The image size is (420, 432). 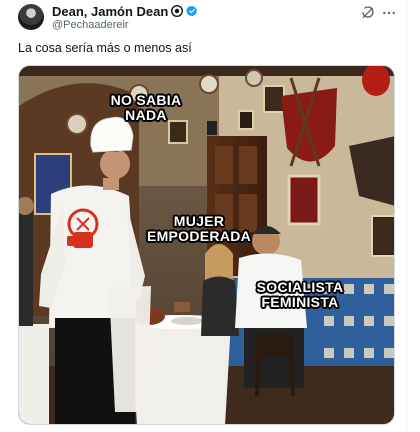 What do you see at coordinates (146, 107) in the screenshot?
I see `meme-label-no-sabia-nada: NO SABIA NADA` at bounding box center [146, 107].